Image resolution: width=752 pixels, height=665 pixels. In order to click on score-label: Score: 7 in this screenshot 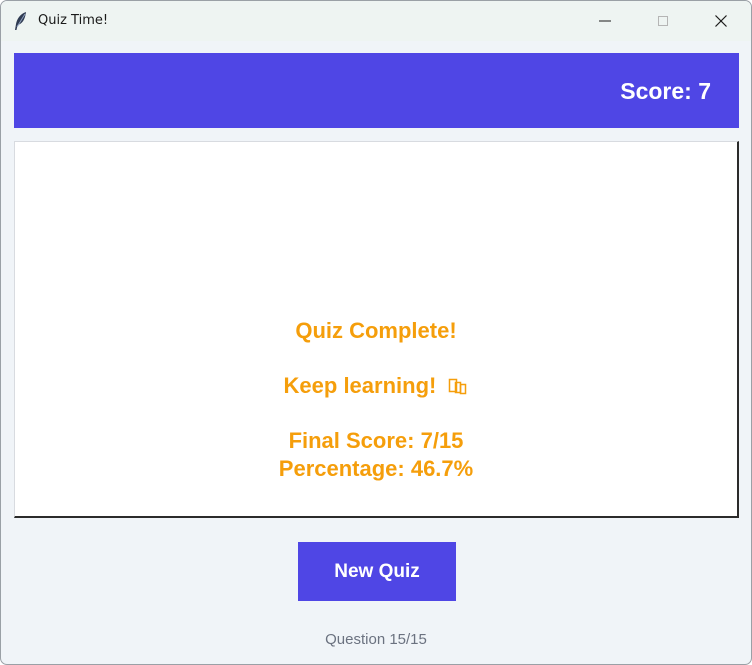, I will do `click(665, 91)`.